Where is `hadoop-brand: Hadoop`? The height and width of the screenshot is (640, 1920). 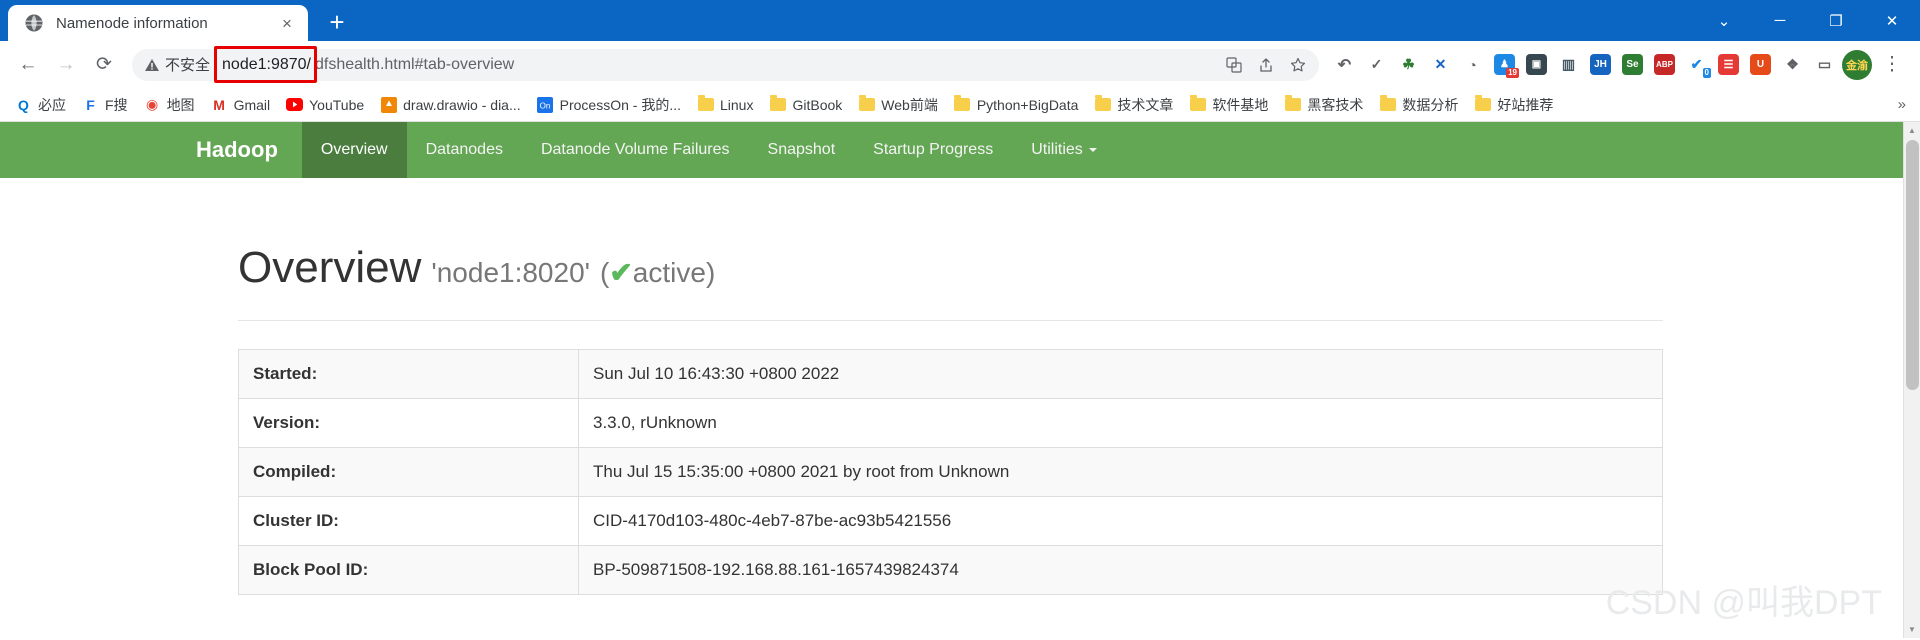 hadoop-brand: Hadoop is located at coordinates (249, 150).